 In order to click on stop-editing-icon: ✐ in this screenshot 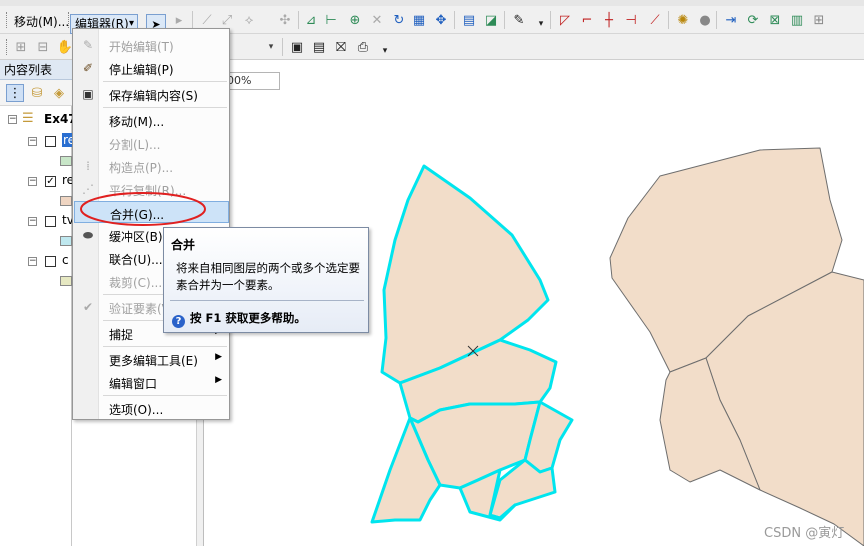, I will do `click(88, 68)`.